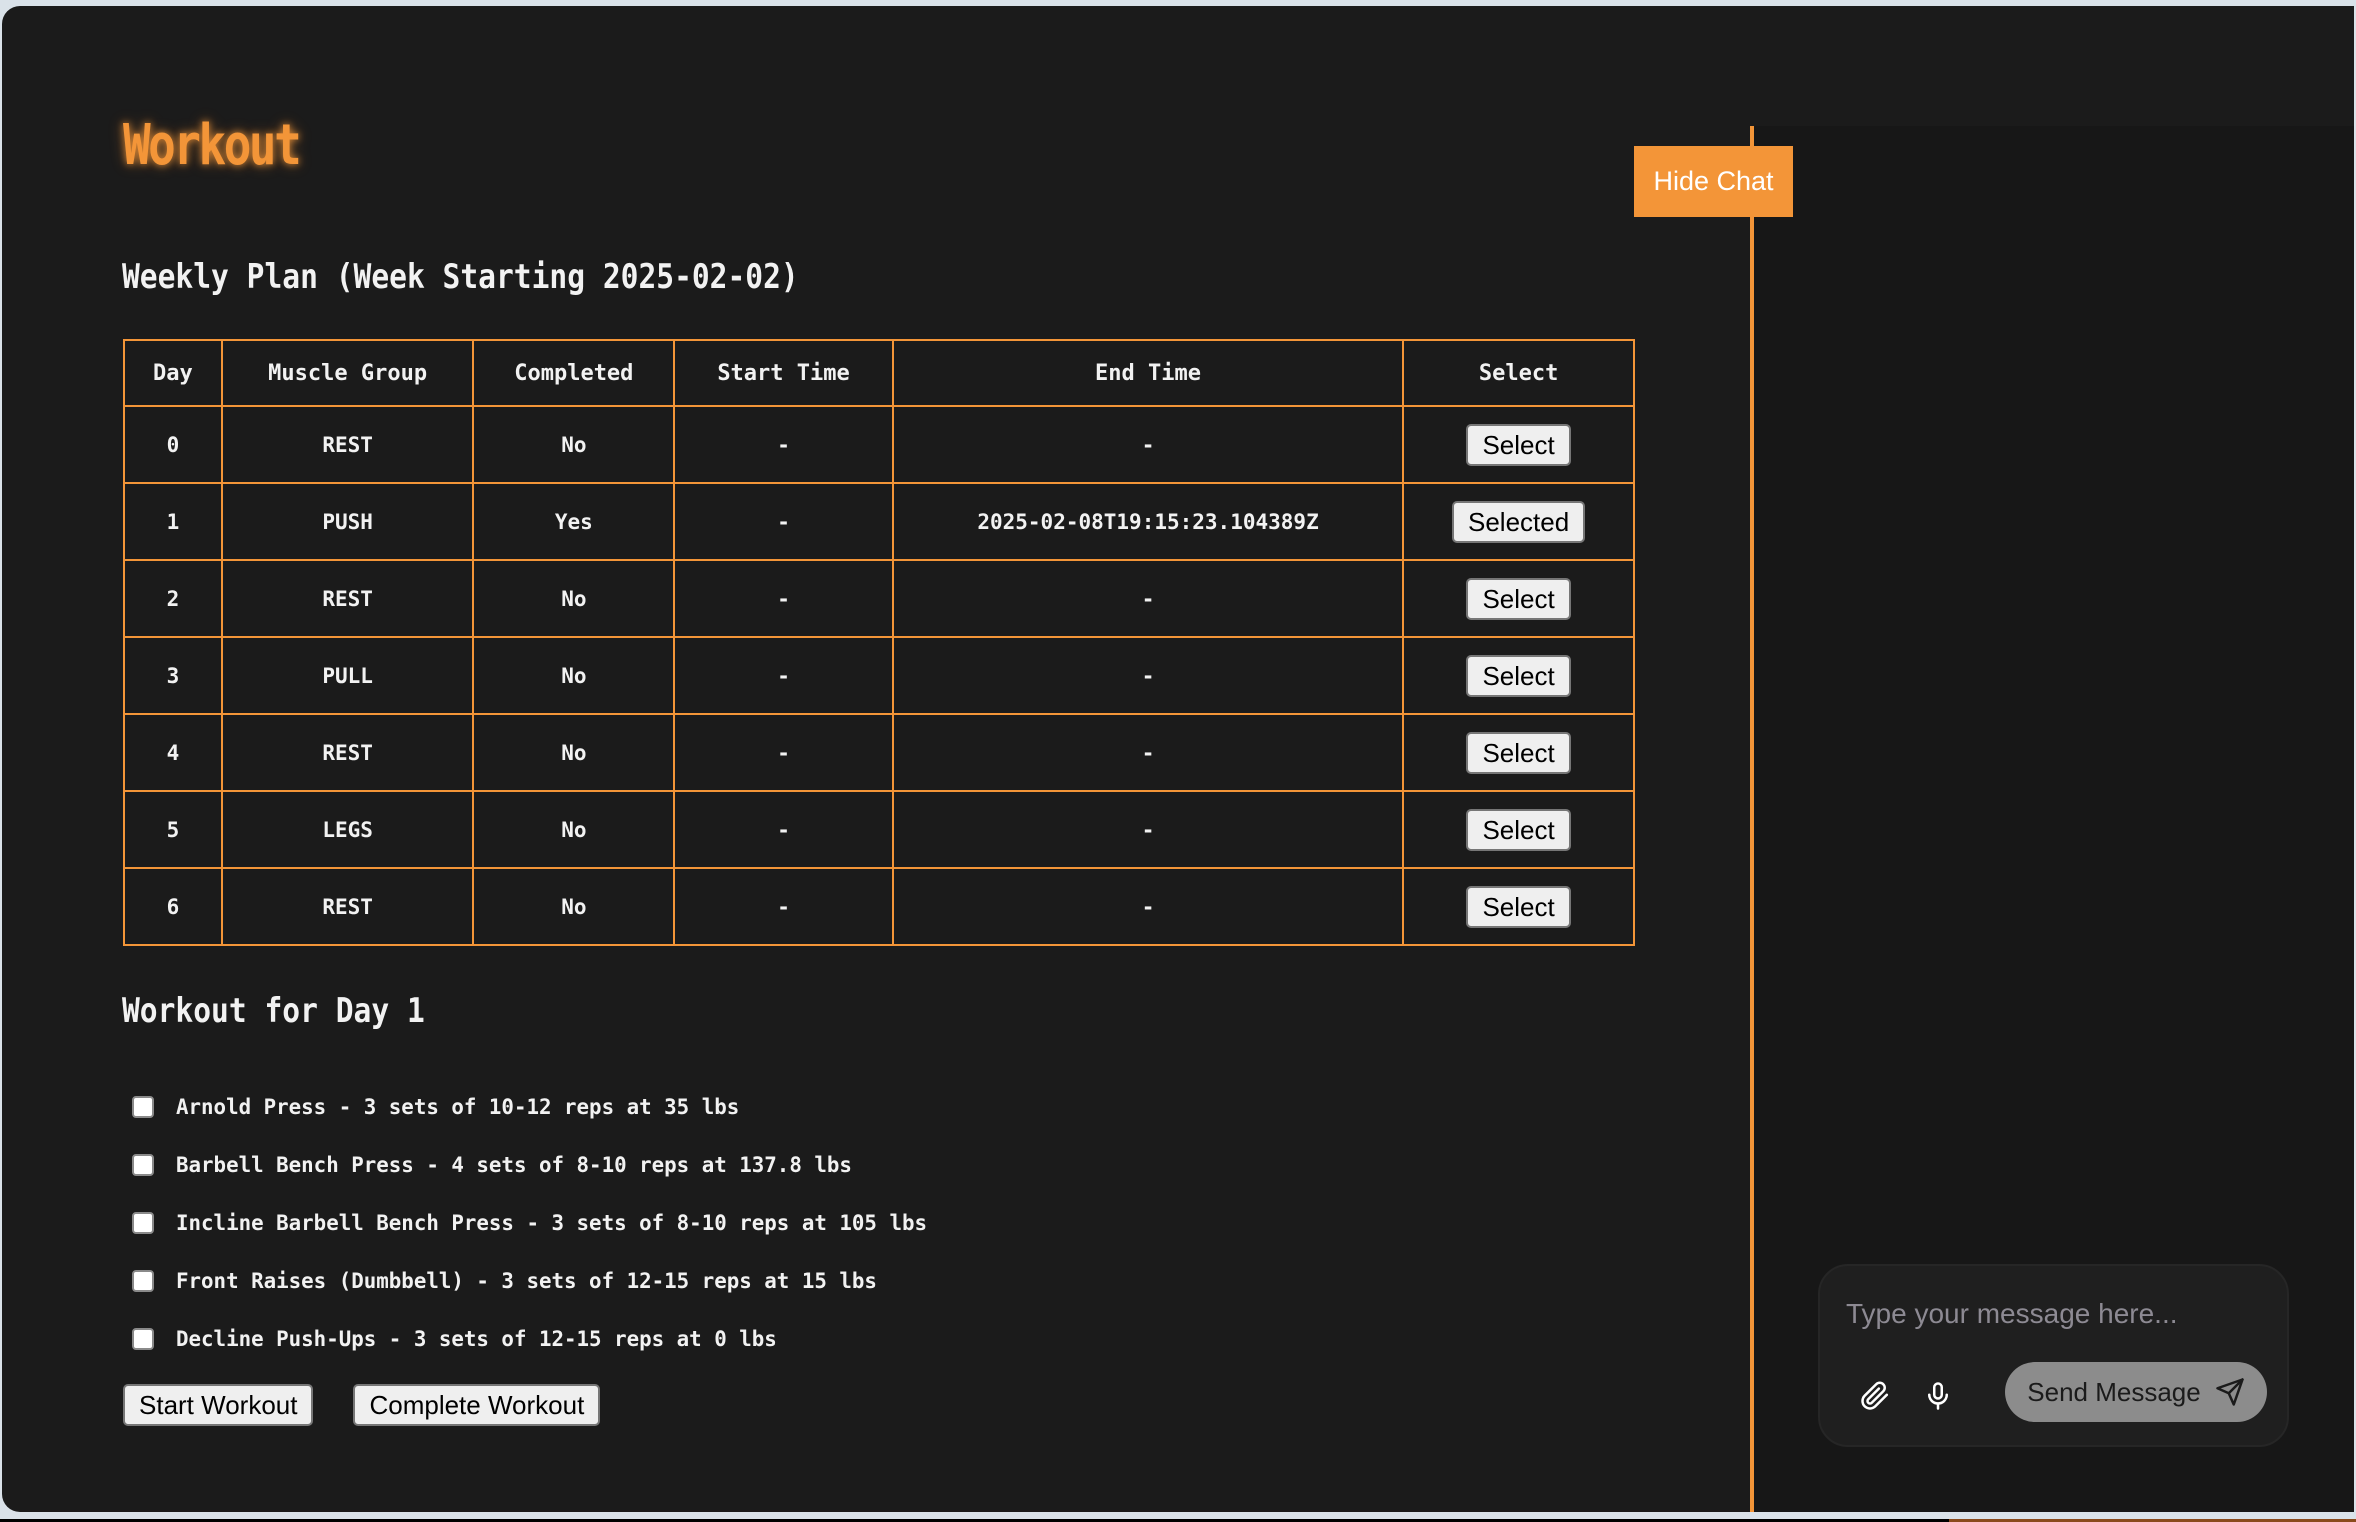  What do you see at coordinates (2056, 1314) in the screenshot?
I see `chat-message-input` at bounding box center [2056, 1314].